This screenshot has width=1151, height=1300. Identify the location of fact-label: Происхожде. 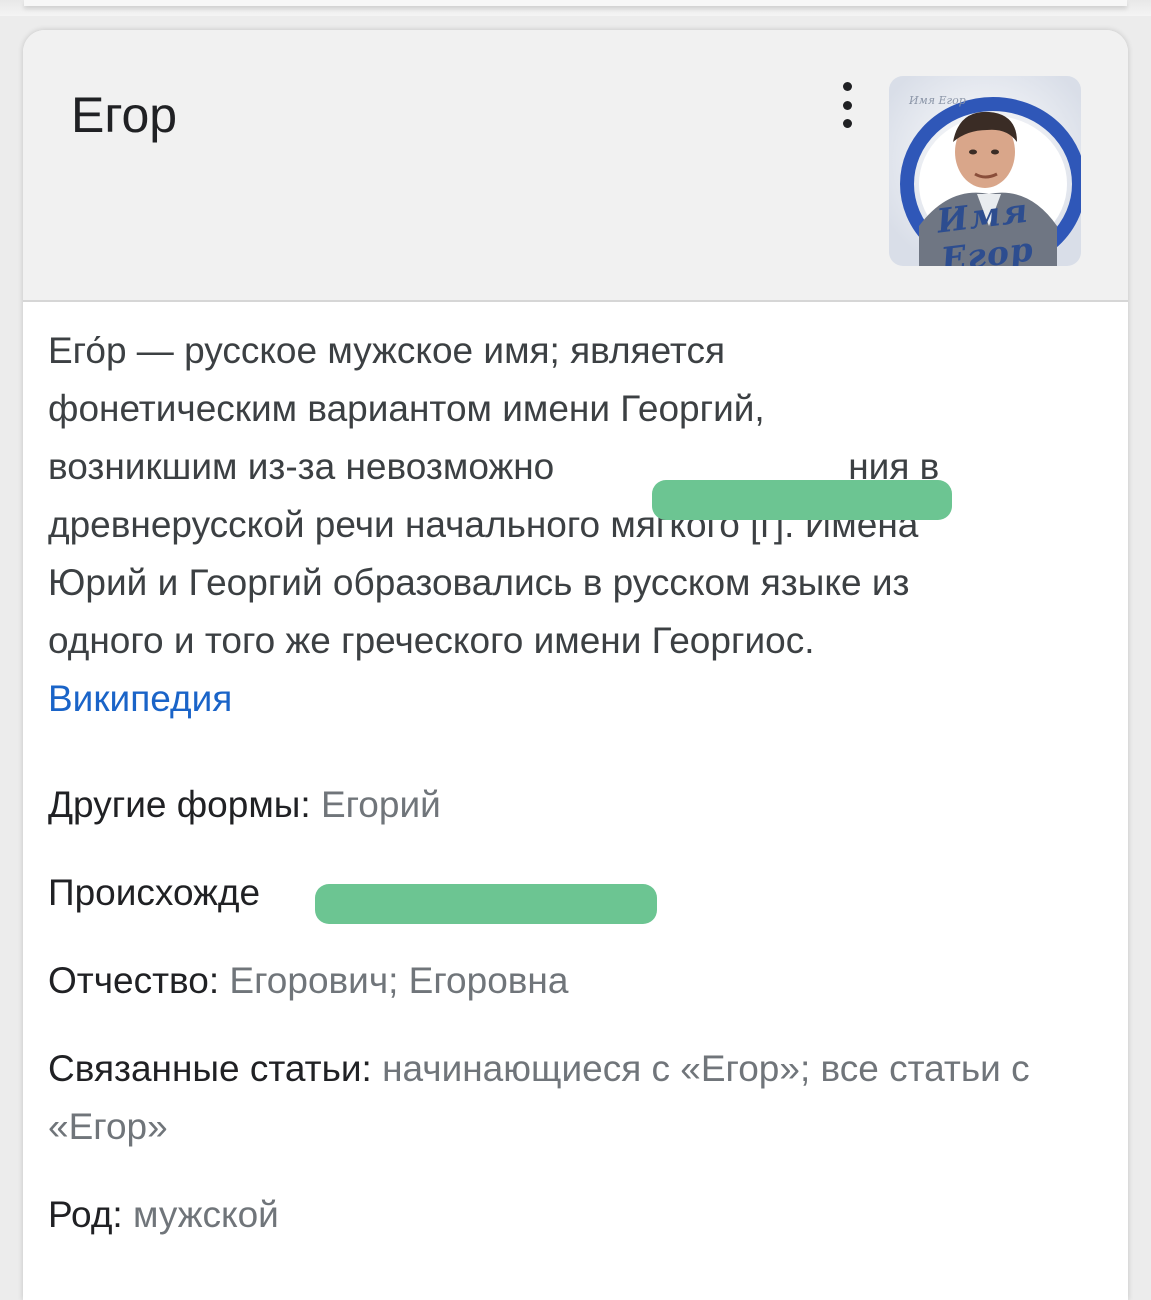
(154, 892).